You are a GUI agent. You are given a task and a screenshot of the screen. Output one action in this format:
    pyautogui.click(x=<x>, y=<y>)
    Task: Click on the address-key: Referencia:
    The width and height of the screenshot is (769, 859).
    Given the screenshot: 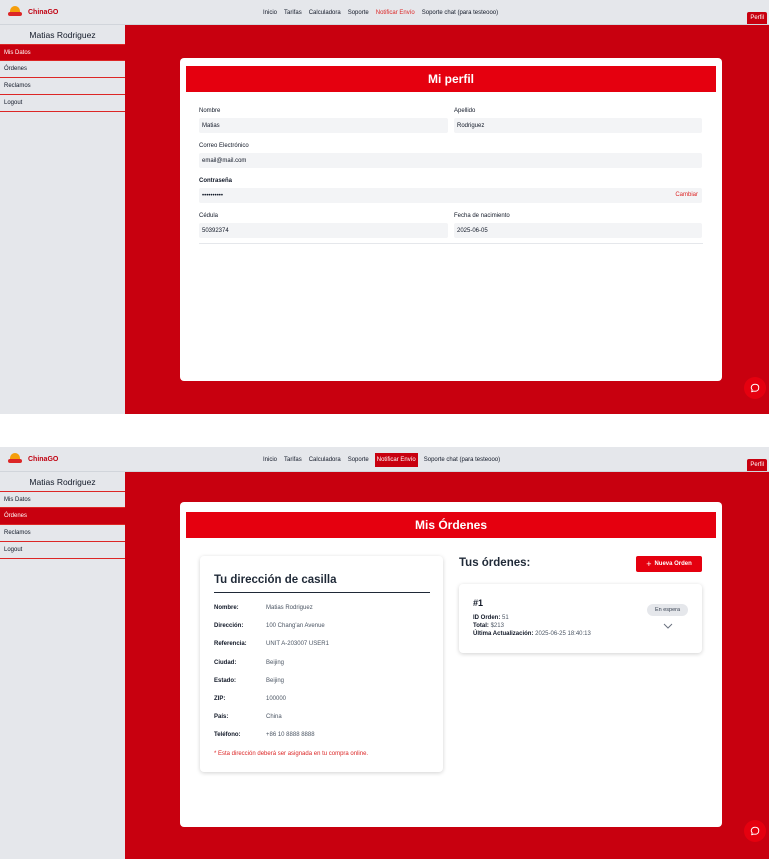 What is the action you would take?
    pyautogui.click(x=230, y=644)
    